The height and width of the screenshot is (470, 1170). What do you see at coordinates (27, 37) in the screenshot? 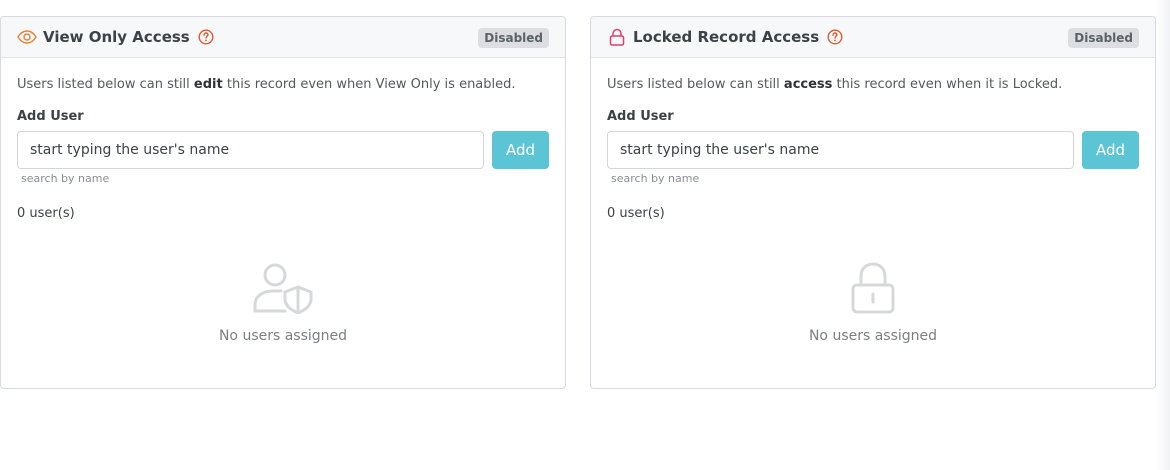
I see `eye-icon` at bounding box center [27, 37].